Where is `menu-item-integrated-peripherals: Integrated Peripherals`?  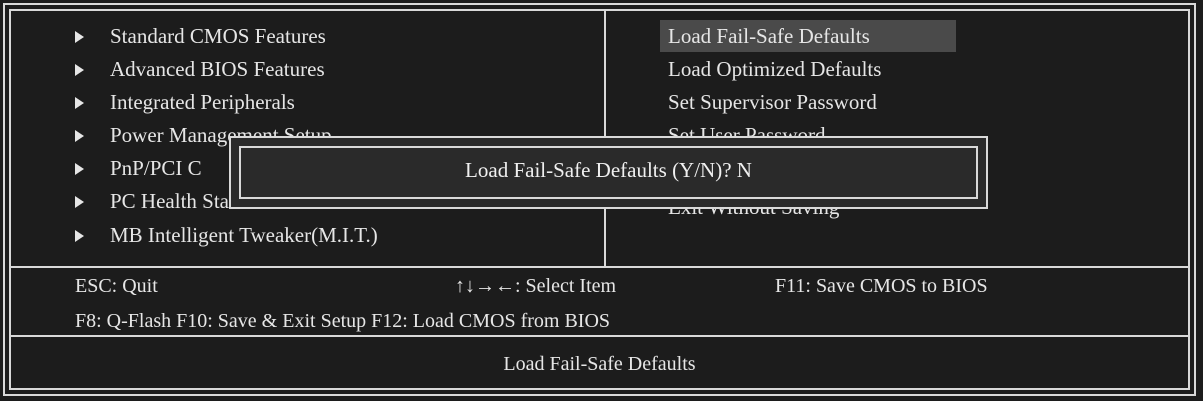 menu-item-integrated-peripherals: Integrated Peripherals is located at coordinates (202, 102).